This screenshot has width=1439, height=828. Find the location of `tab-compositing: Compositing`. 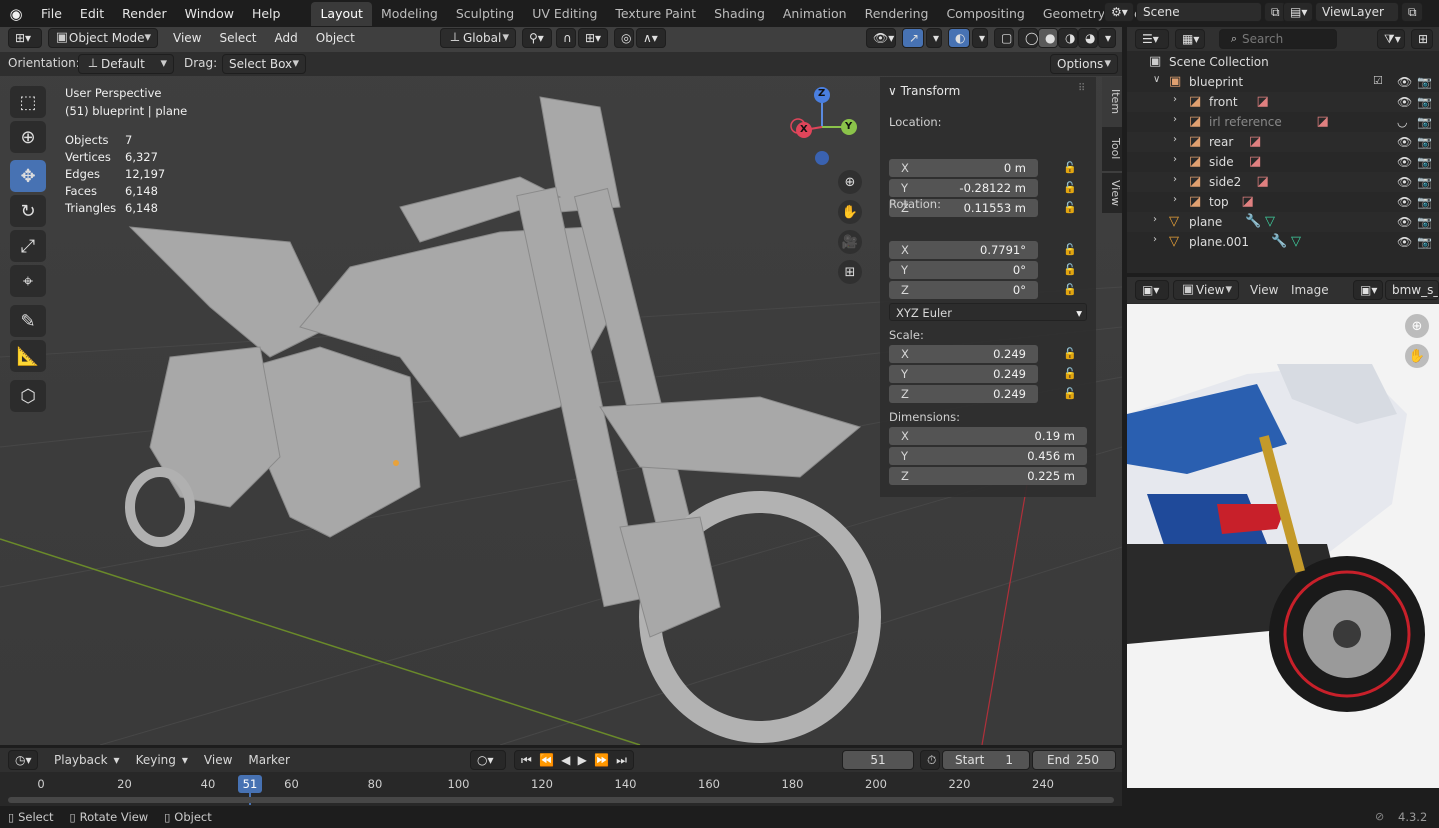

tab-compositing: Compositing is located at coordinates (985, 14).